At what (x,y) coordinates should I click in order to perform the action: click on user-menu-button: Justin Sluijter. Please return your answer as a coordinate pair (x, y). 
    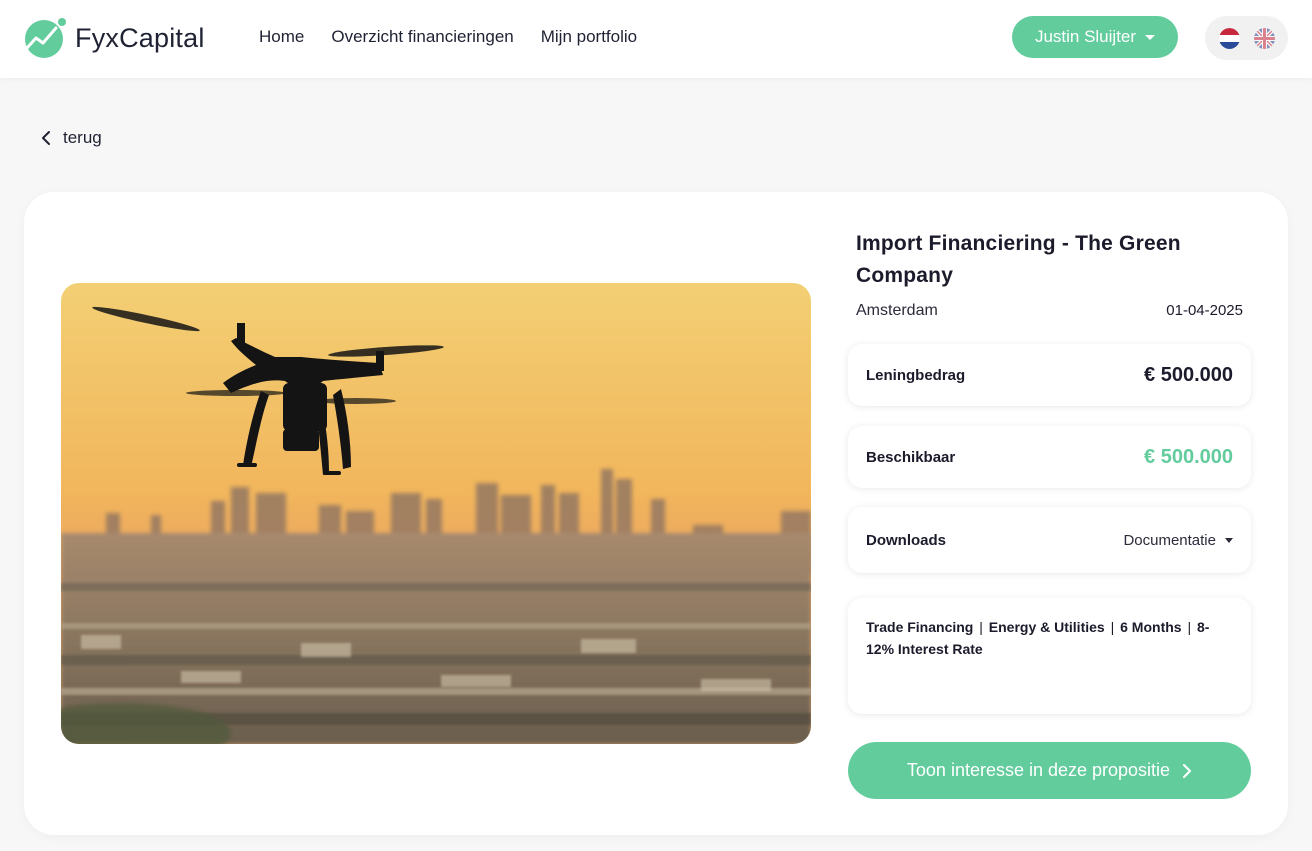
    Looking at the image, I should click on (1095, 37).